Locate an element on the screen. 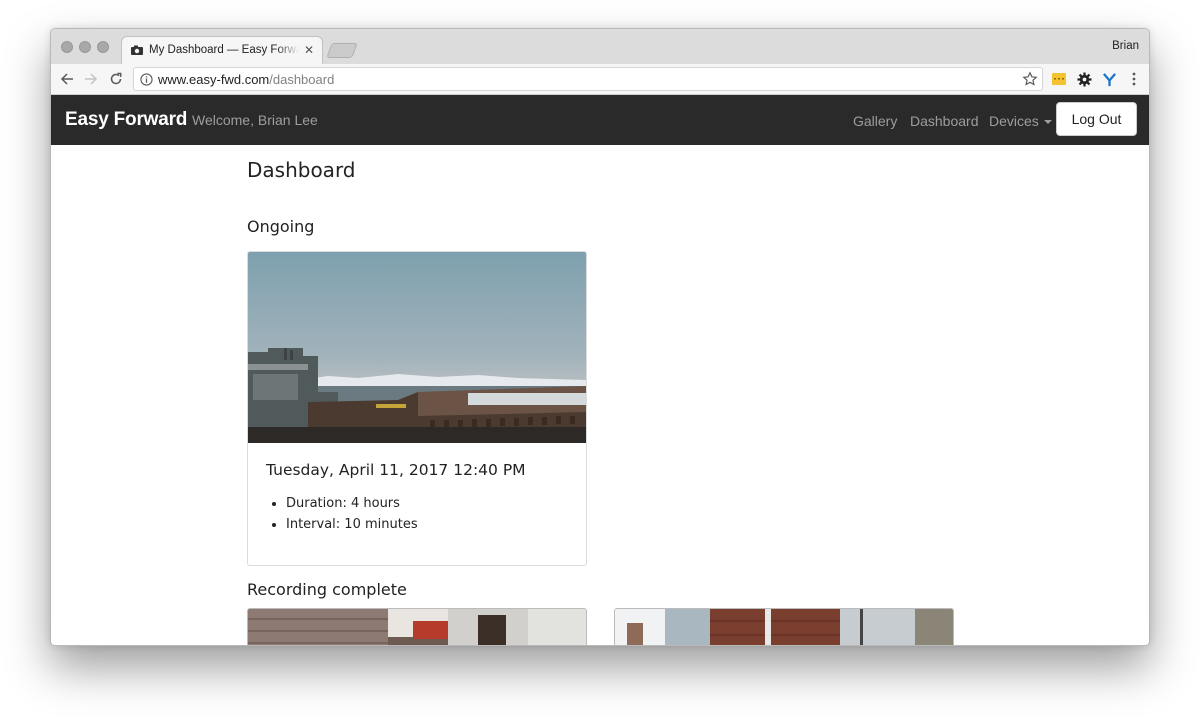  tab-strip: My Dashboard — Easy Forward ✕ Brian is located at coordinates (600, 47).